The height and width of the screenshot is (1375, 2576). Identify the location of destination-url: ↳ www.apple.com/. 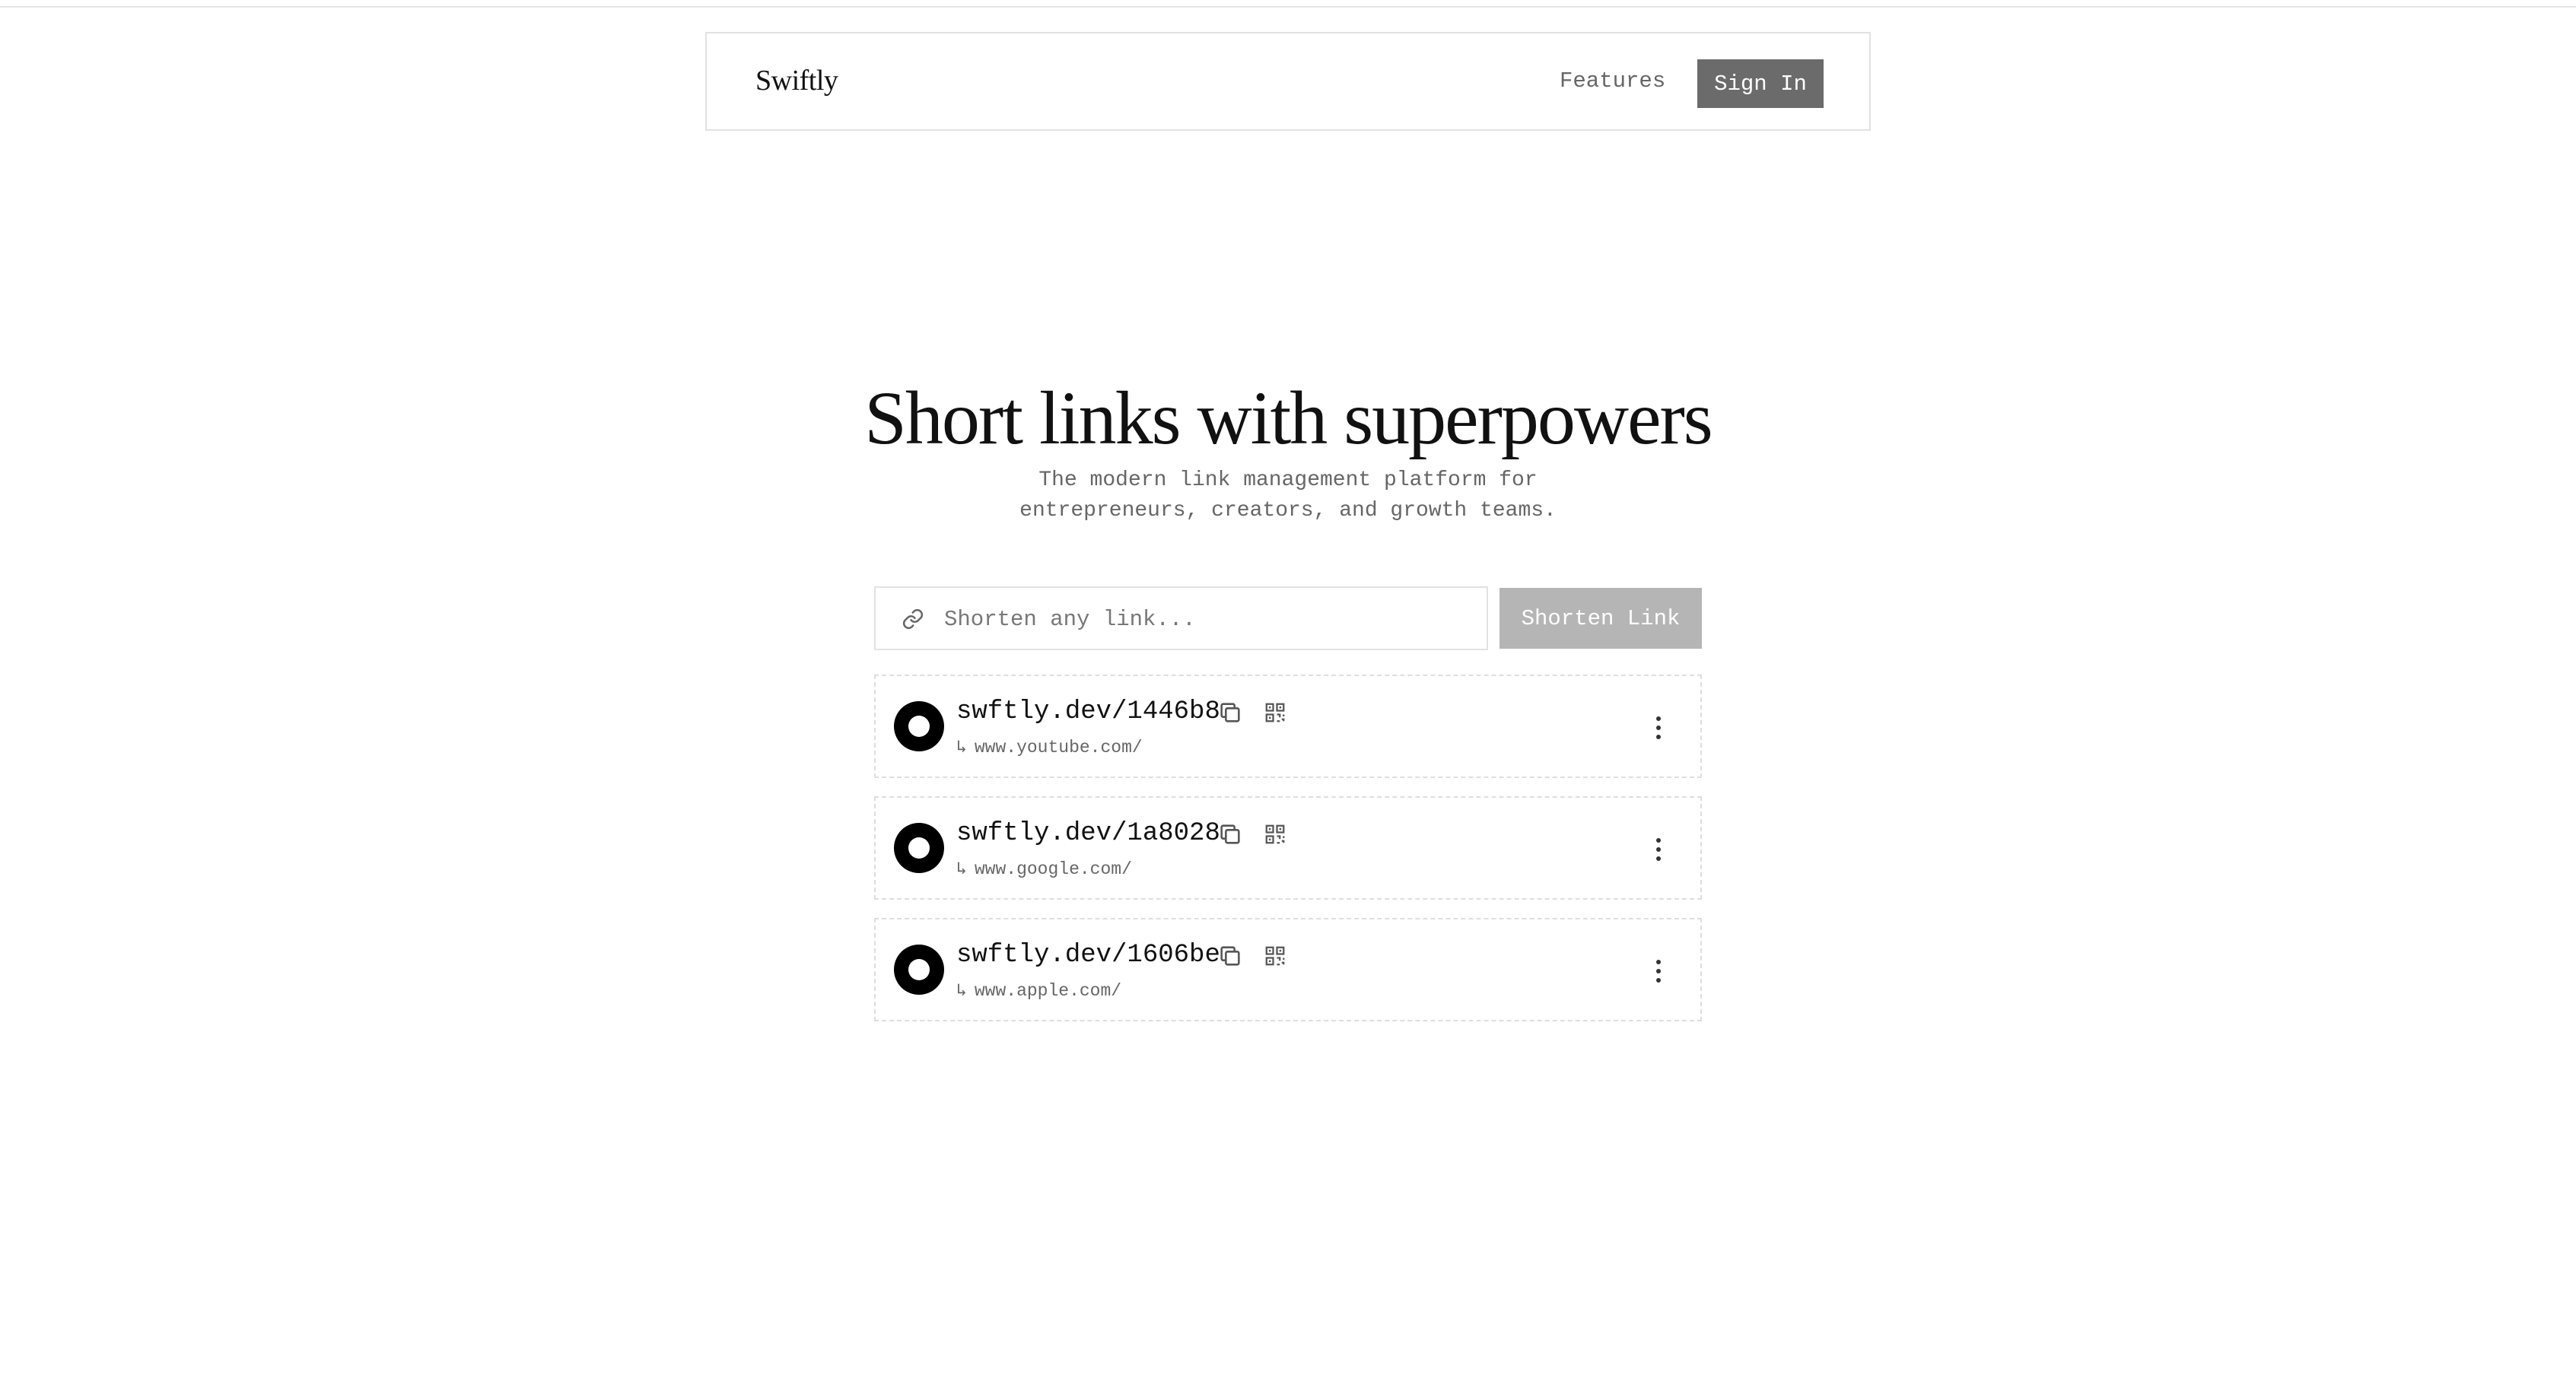
(1038, 990).